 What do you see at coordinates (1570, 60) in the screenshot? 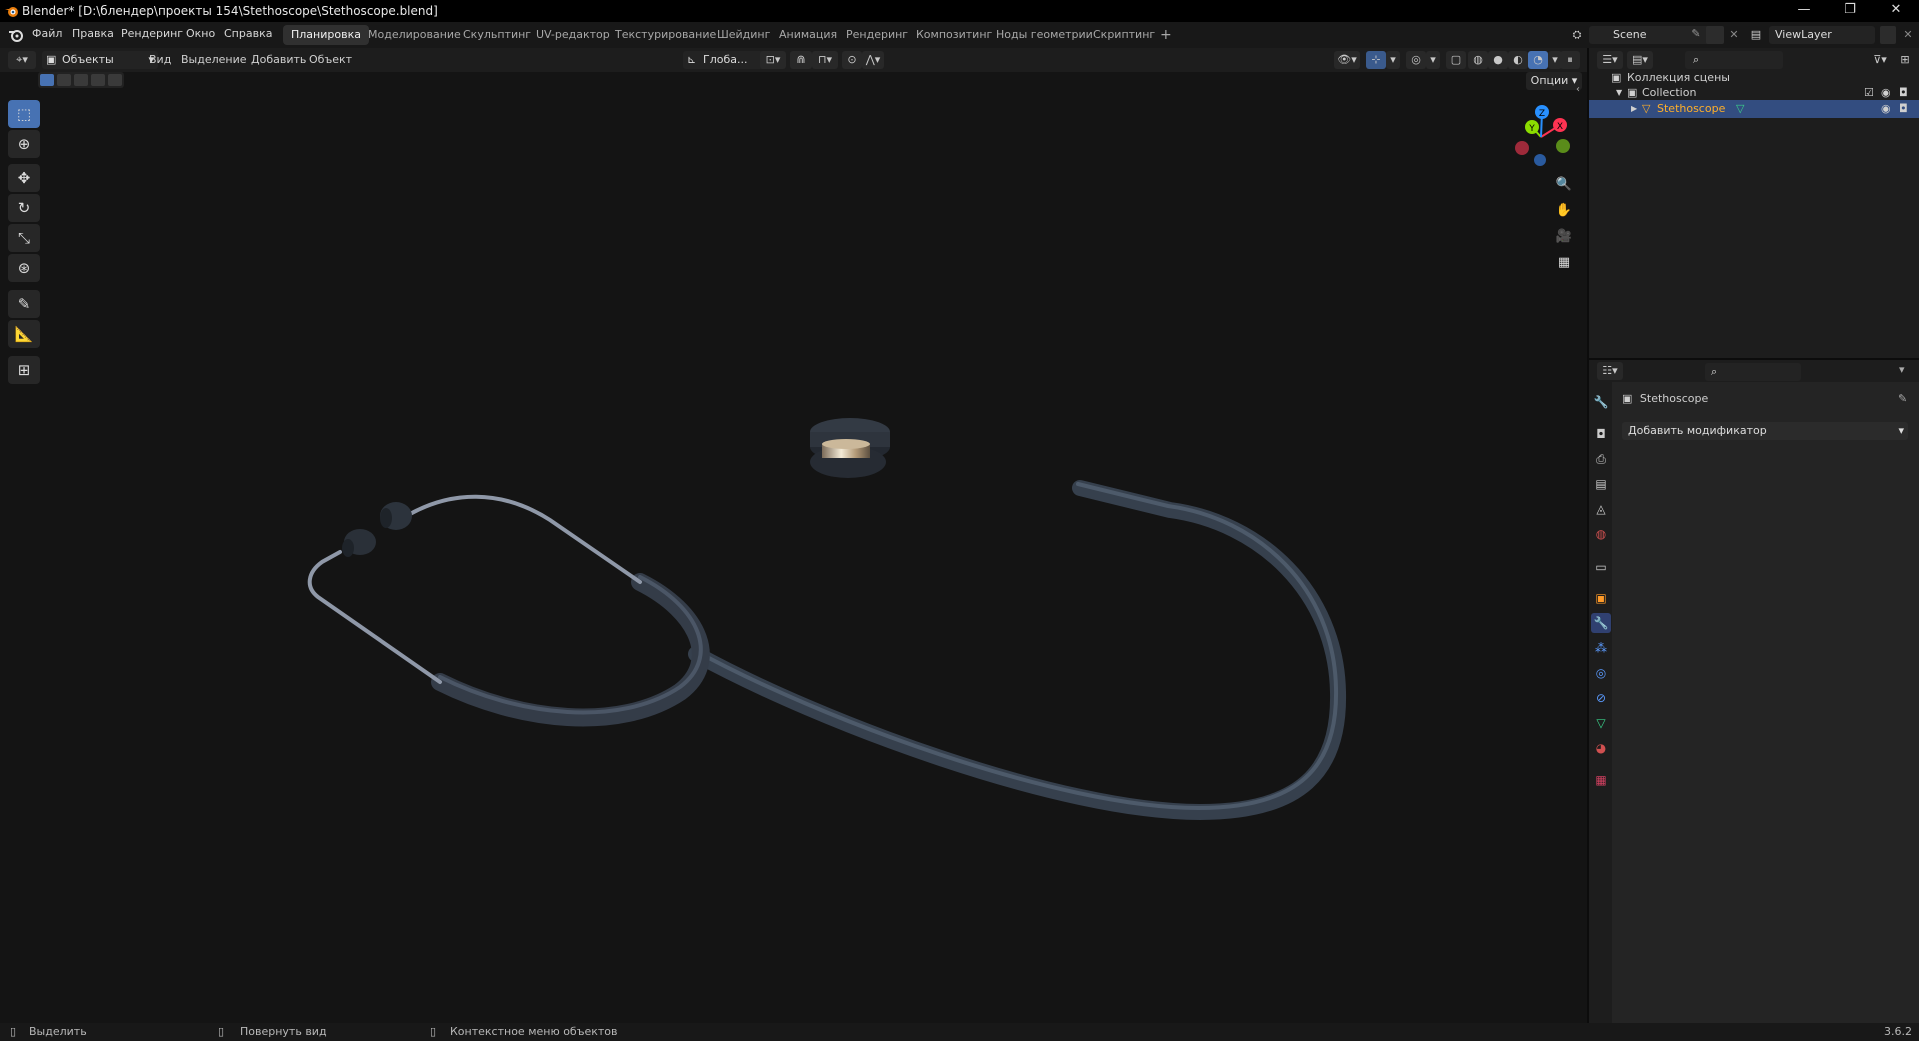
I see `pause-render-icon: ⏸` at bounding box center [1570, 60].